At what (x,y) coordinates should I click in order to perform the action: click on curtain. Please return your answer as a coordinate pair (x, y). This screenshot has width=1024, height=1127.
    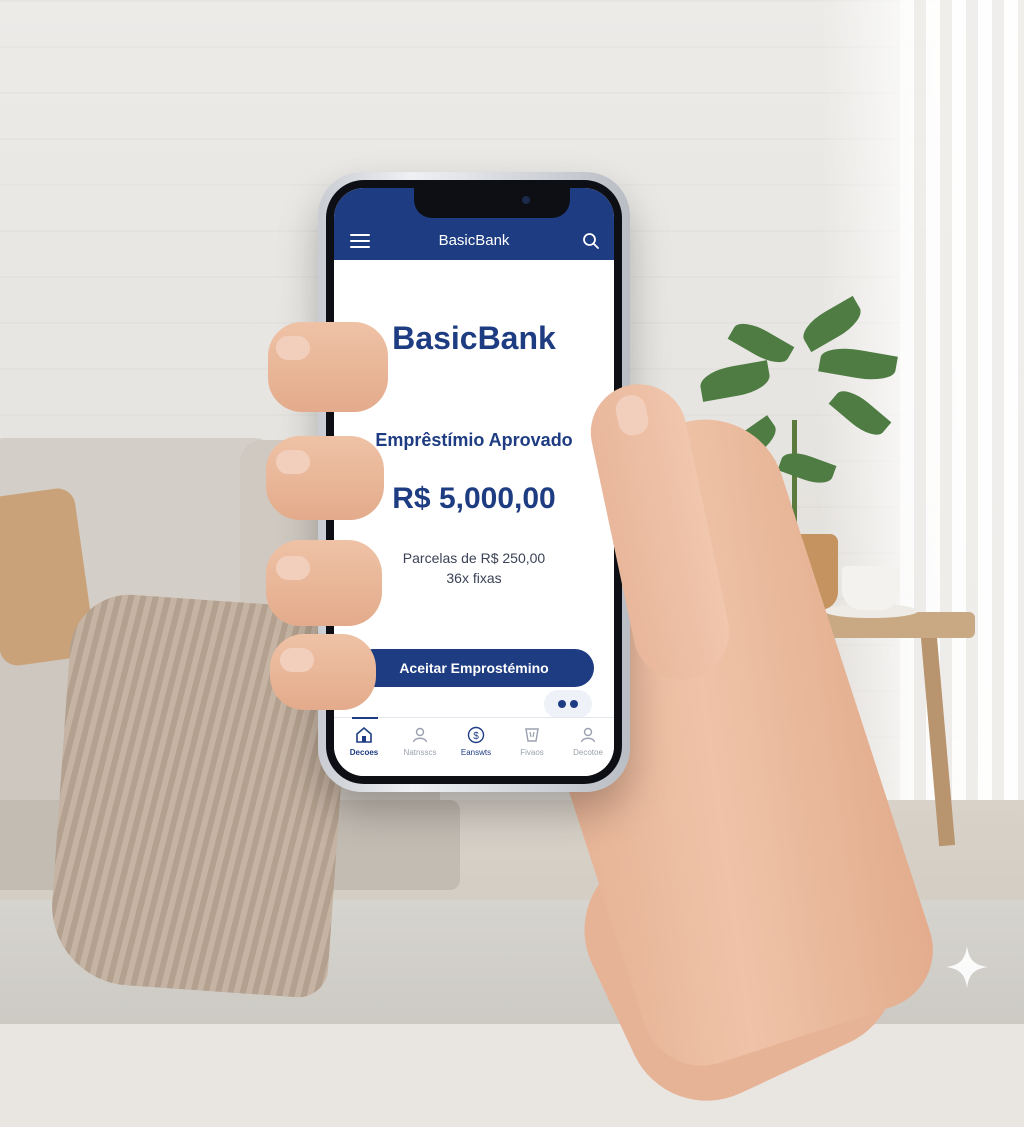
    Looking at the image, I should click on (962, 420).